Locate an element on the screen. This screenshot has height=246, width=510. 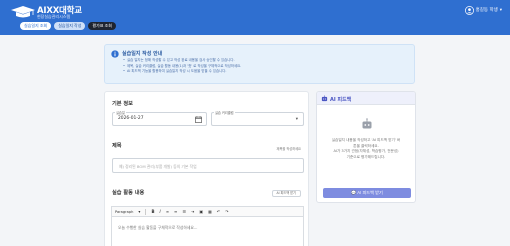
nav-journal-write-button: 실습일지 작성 is located at coordinates (70, 26).